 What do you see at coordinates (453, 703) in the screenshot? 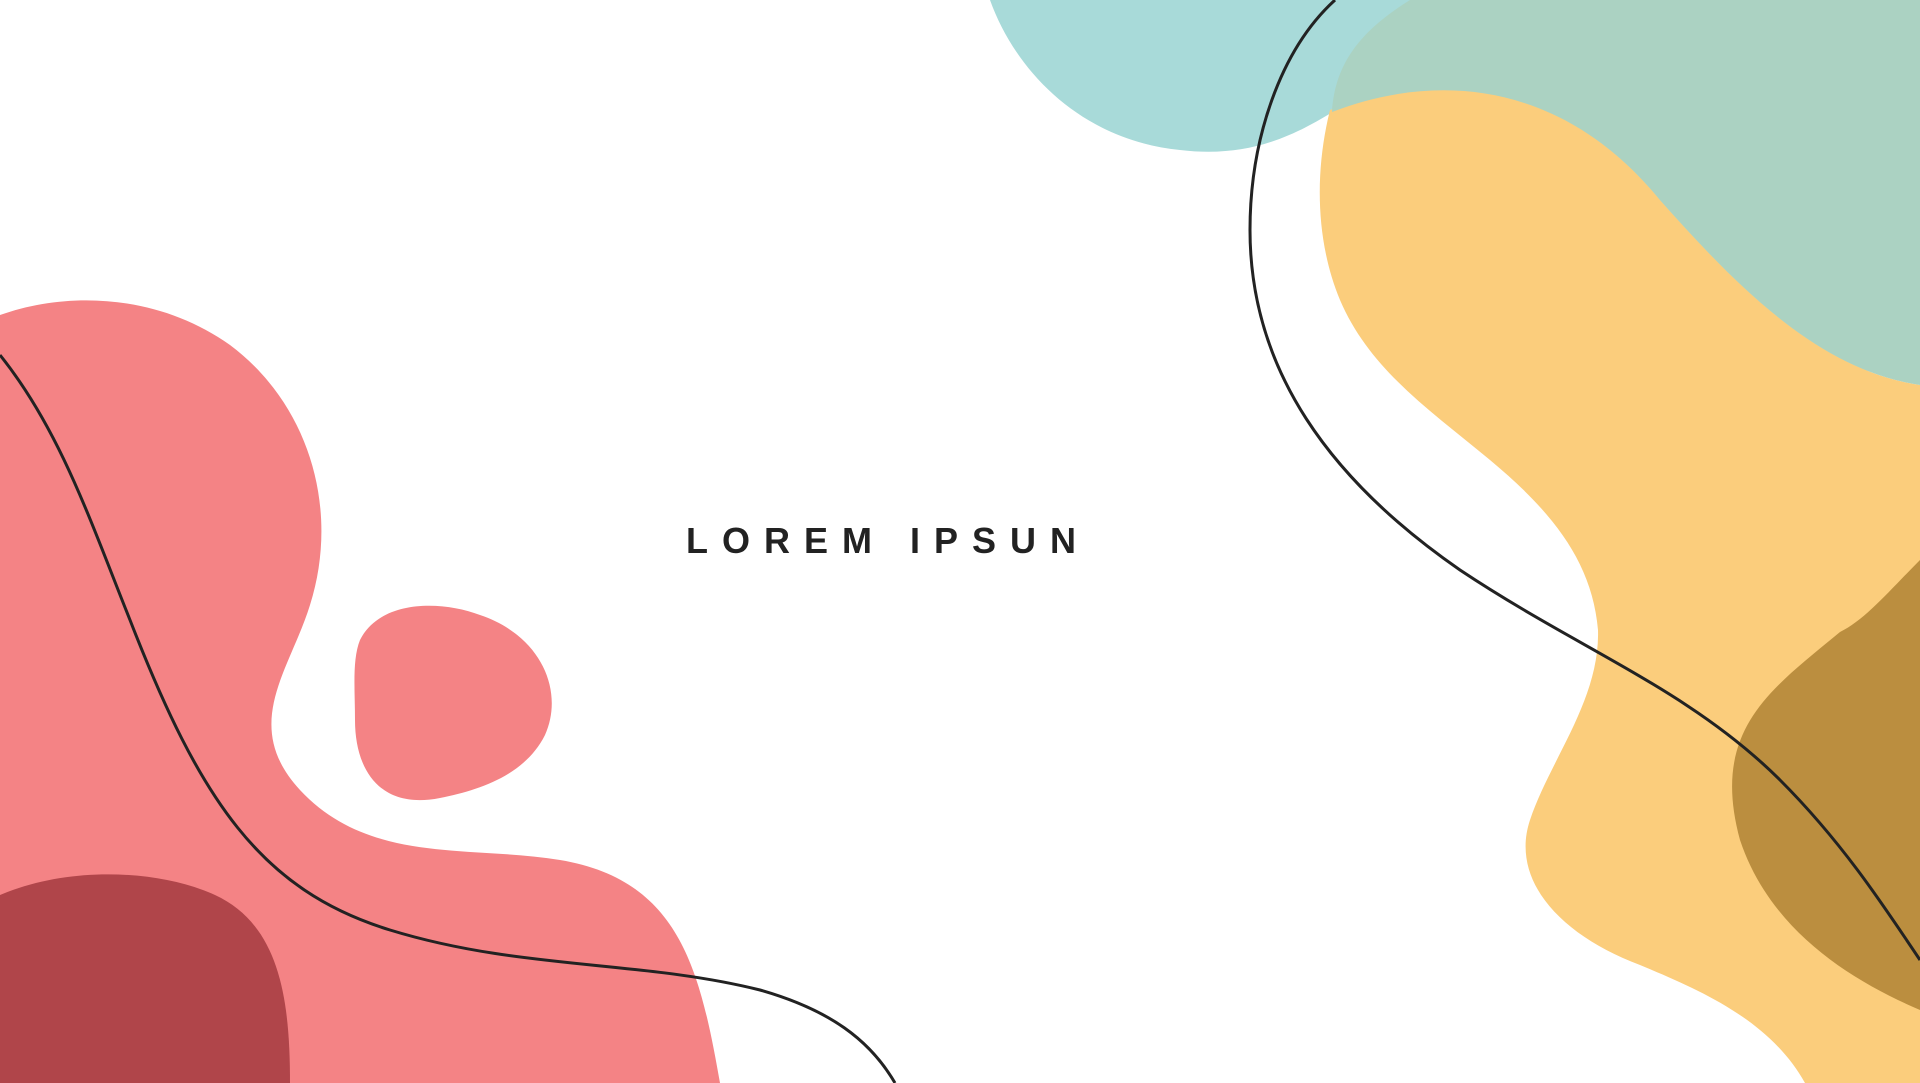
I see `coral-blob-small` at bounding box center [453, 703].